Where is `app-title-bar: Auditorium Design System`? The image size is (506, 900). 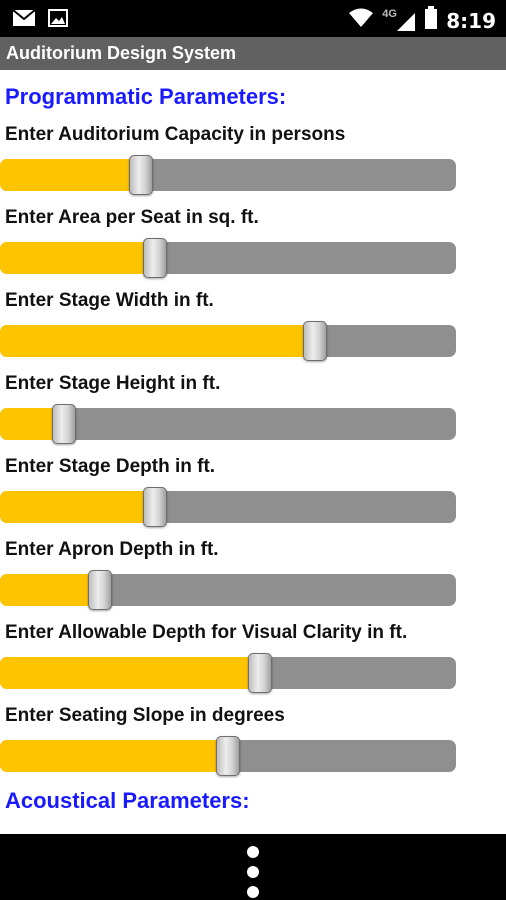
app-title-bar: Auditorium Design System is located at coordinates (253, 53).